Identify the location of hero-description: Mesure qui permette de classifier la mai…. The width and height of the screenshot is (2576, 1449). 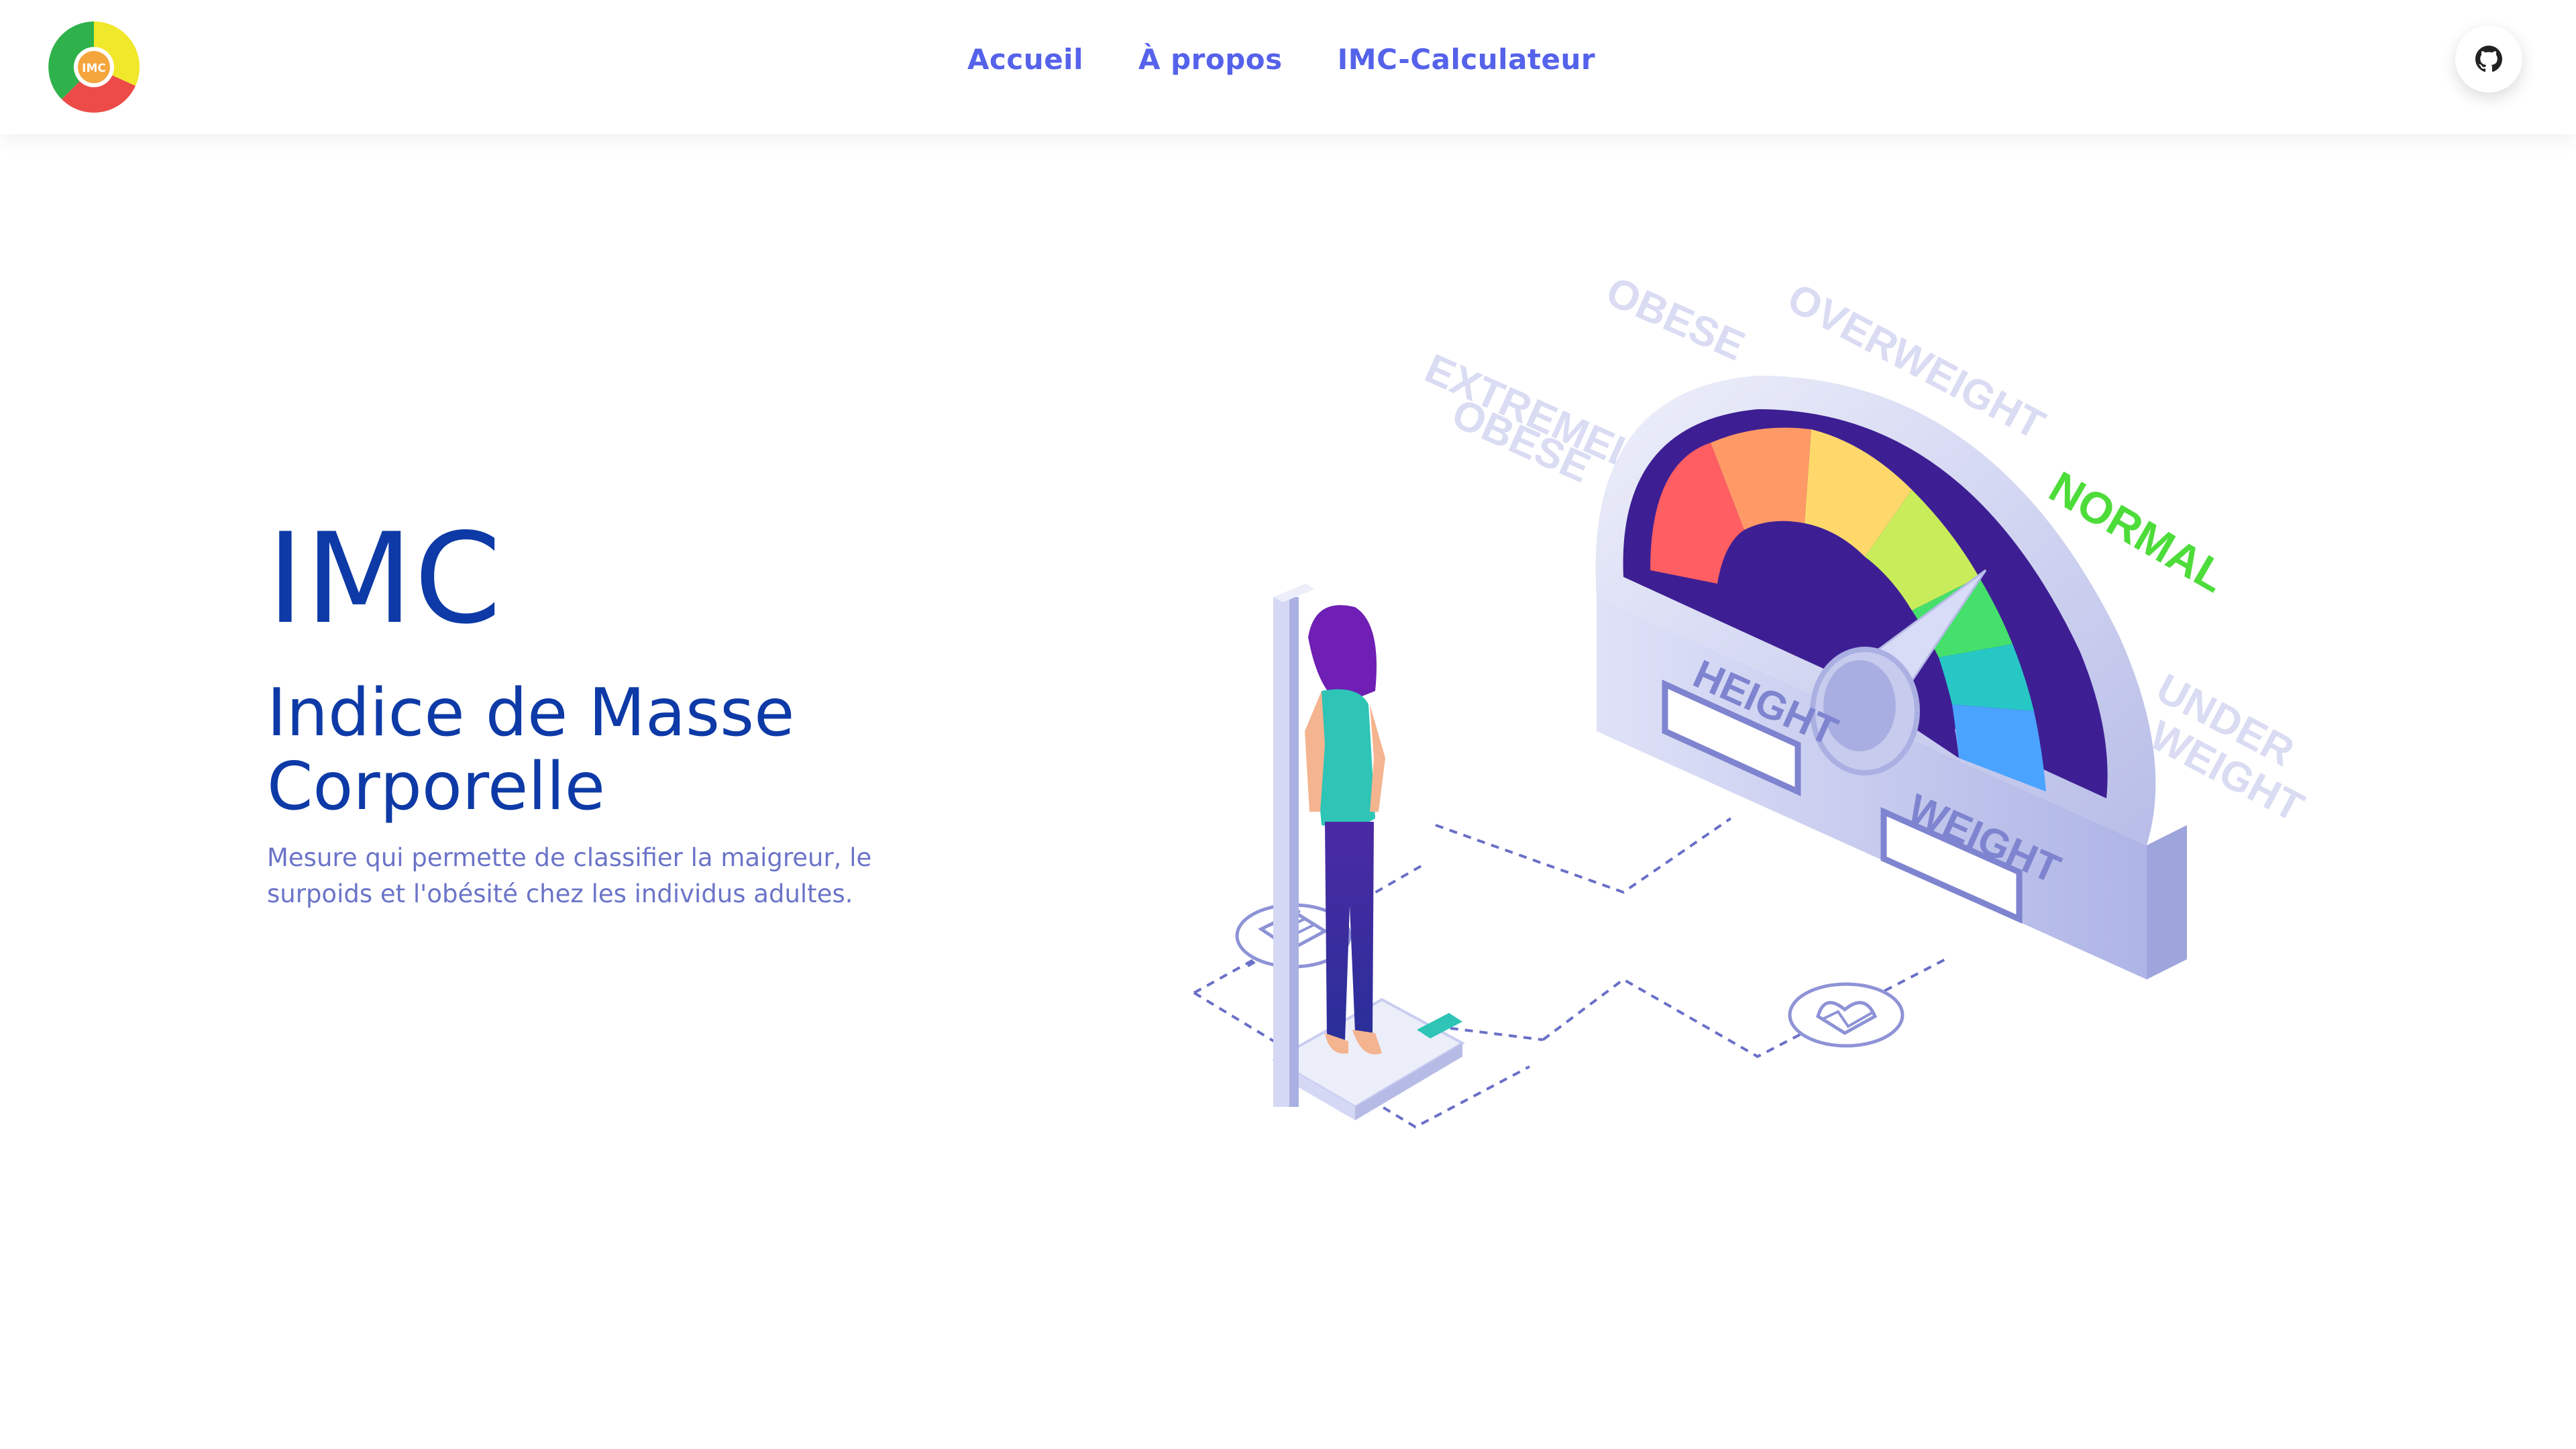
(569, 875).